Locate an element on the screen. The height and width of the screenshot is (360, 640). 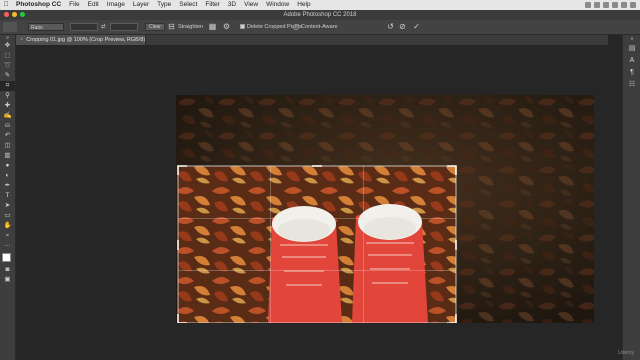
type-tool-icon: T is located at coordinates (7, 196).